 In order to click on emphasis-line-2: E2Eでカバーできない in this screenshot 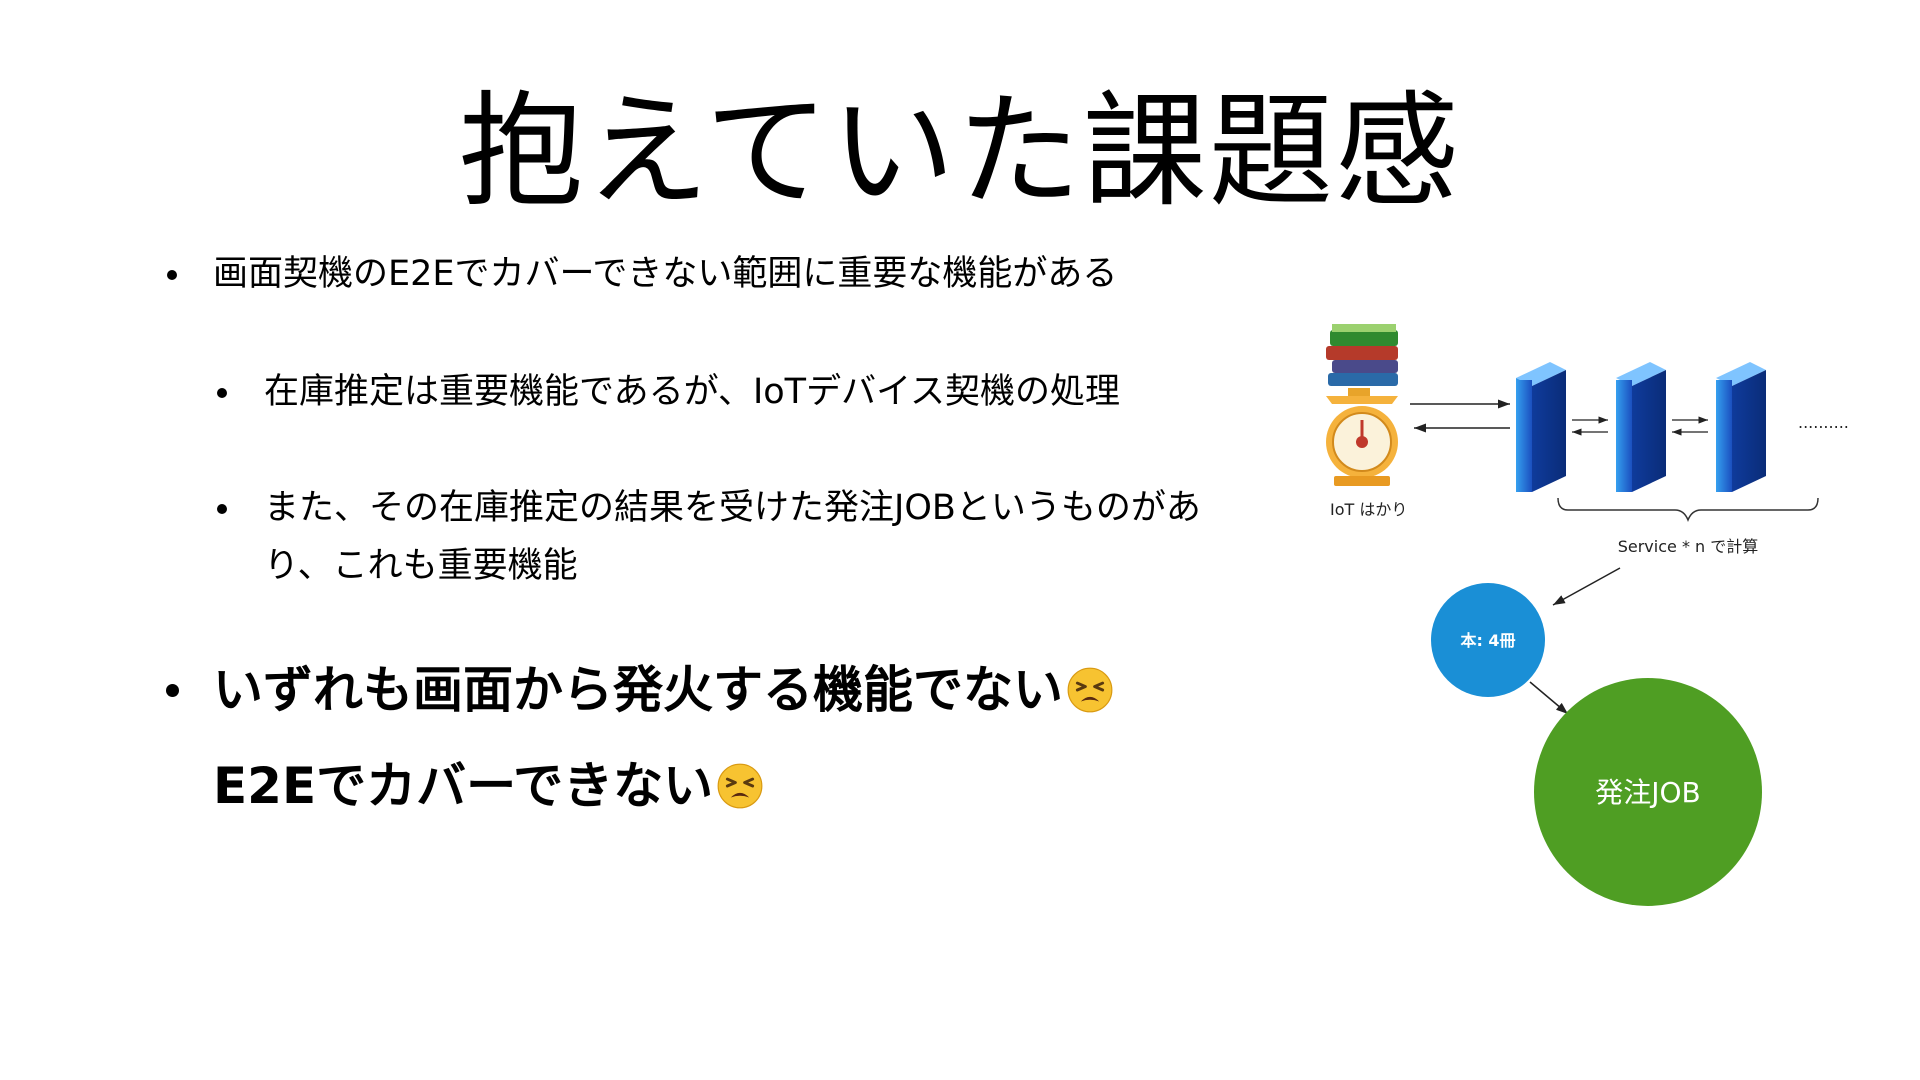, I will do `click(663, 786)`.